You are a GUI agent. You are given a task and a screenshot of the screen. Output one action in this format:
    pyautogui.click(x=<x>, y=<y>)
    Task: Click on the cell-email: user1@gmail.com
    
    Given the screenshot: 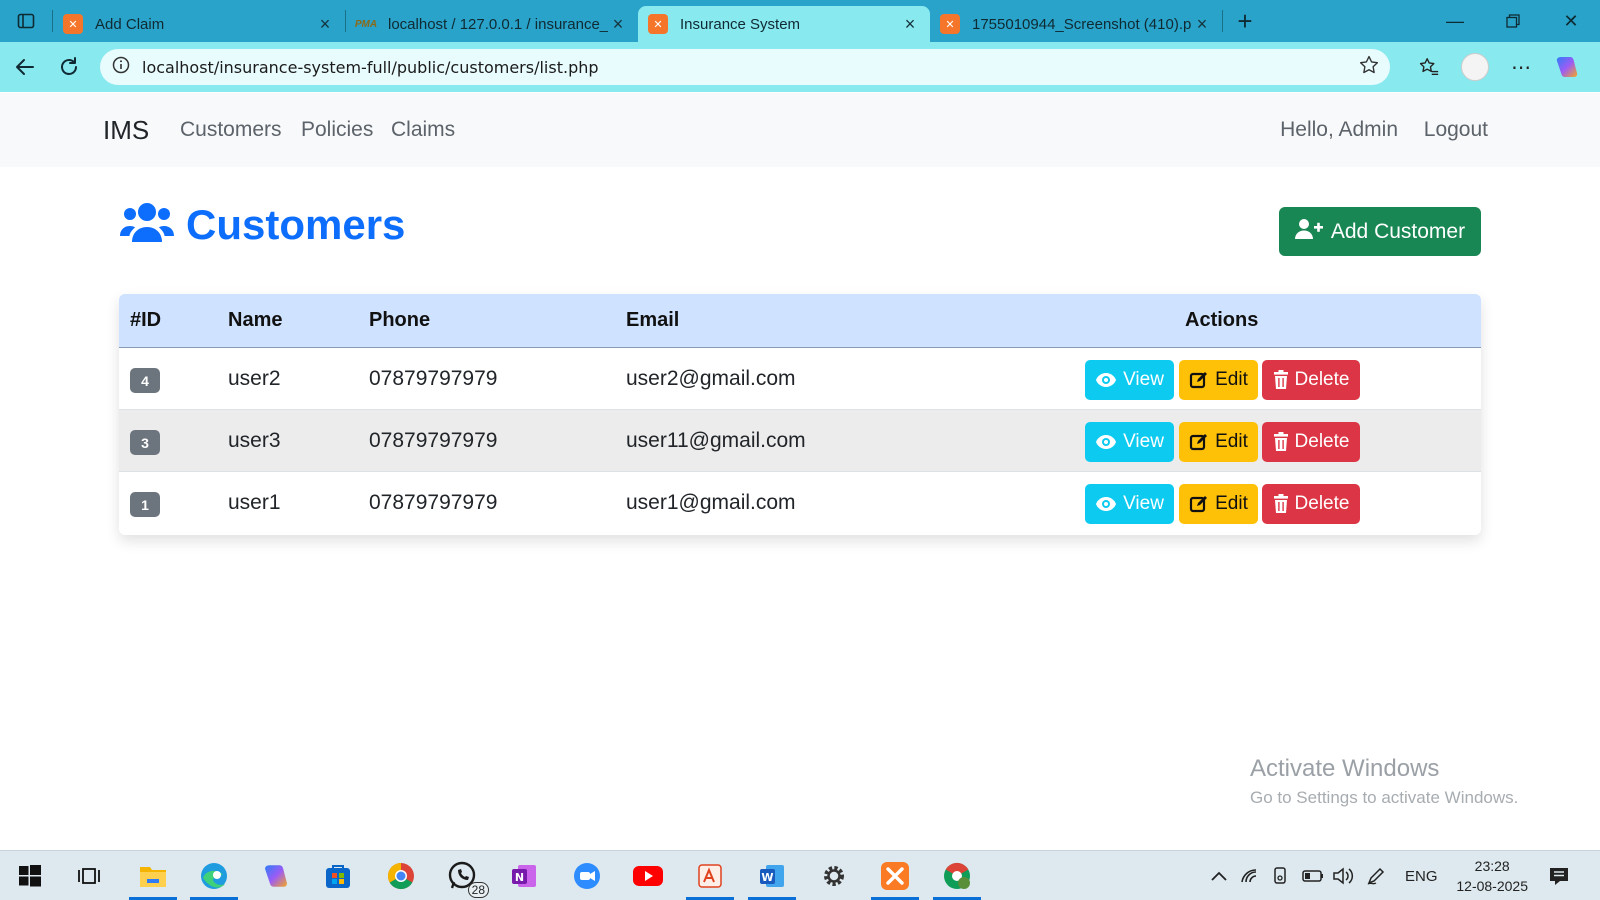 What is the action you would take?
    pyautogui.click(x=711, y=502)
    